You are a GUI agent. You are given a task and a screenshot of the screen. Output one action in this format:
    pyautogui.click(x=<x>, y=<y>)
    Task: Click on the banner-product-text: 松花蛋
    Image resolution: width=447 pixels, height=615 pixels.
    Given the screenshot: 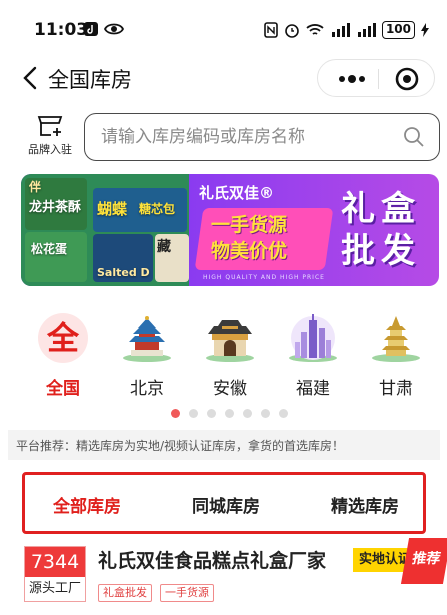 What is the action you would take?
    pyautogui.click(x=49, y=249)
    